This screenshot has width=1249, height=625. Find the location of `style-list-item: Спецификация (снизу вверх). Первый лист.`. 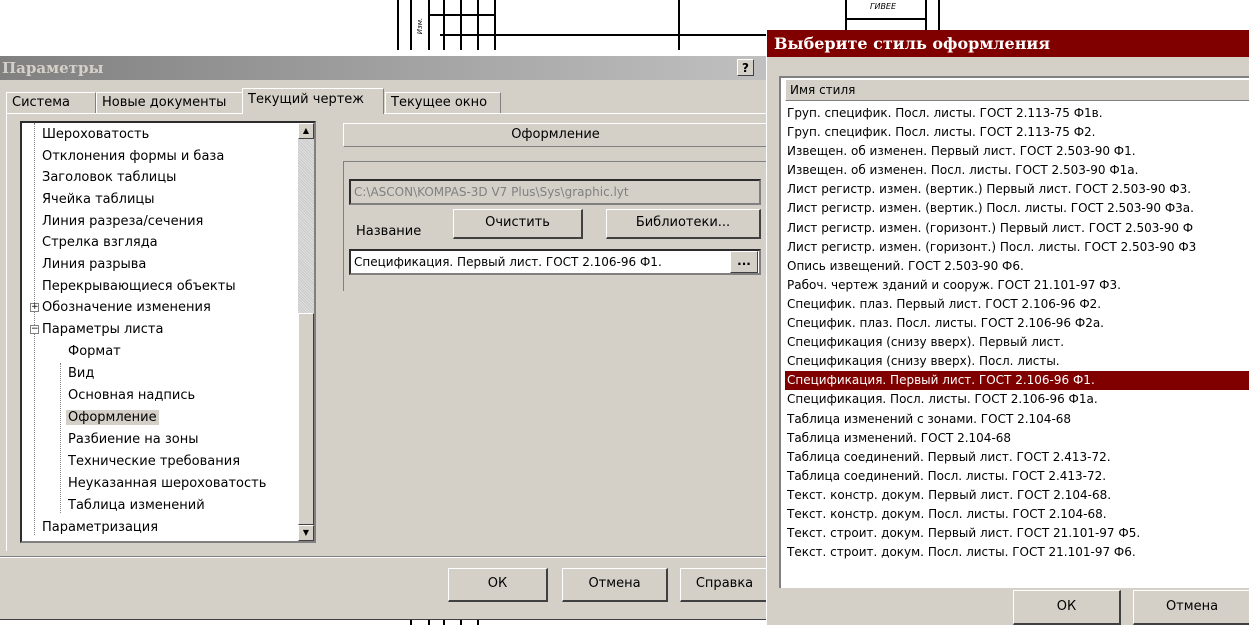

style-list-item: Спецификация (снизу вверх). Первый лист. is located at coordinates (1017, 342).